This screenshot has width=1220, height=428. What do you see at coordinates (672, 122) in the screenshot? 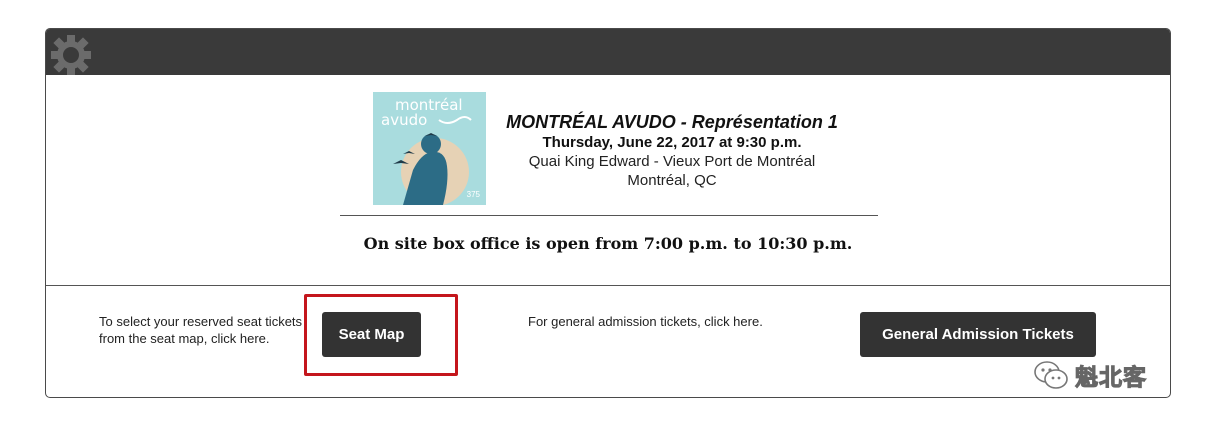
I see `event-title: MONTRÉAL AVUDO - Représentation 1` at bounding box center [672, 122].